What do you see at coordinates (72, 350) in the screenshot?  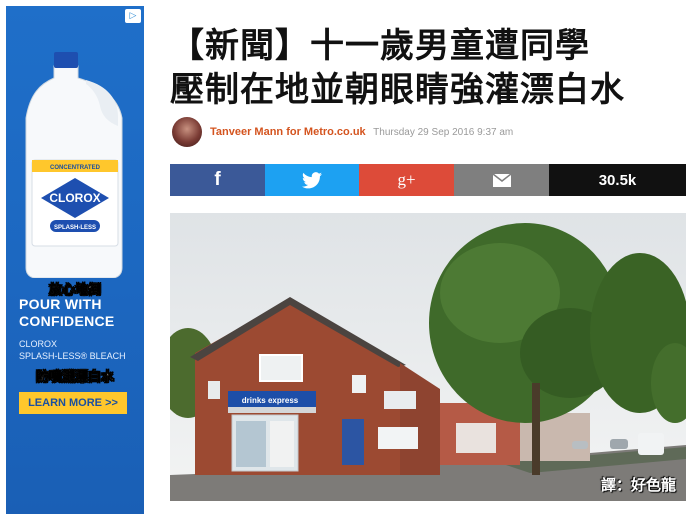 I see `ad-product-text: CLOROX SPLASH-LESS® BLEACH` at bounding box center [72, 350].